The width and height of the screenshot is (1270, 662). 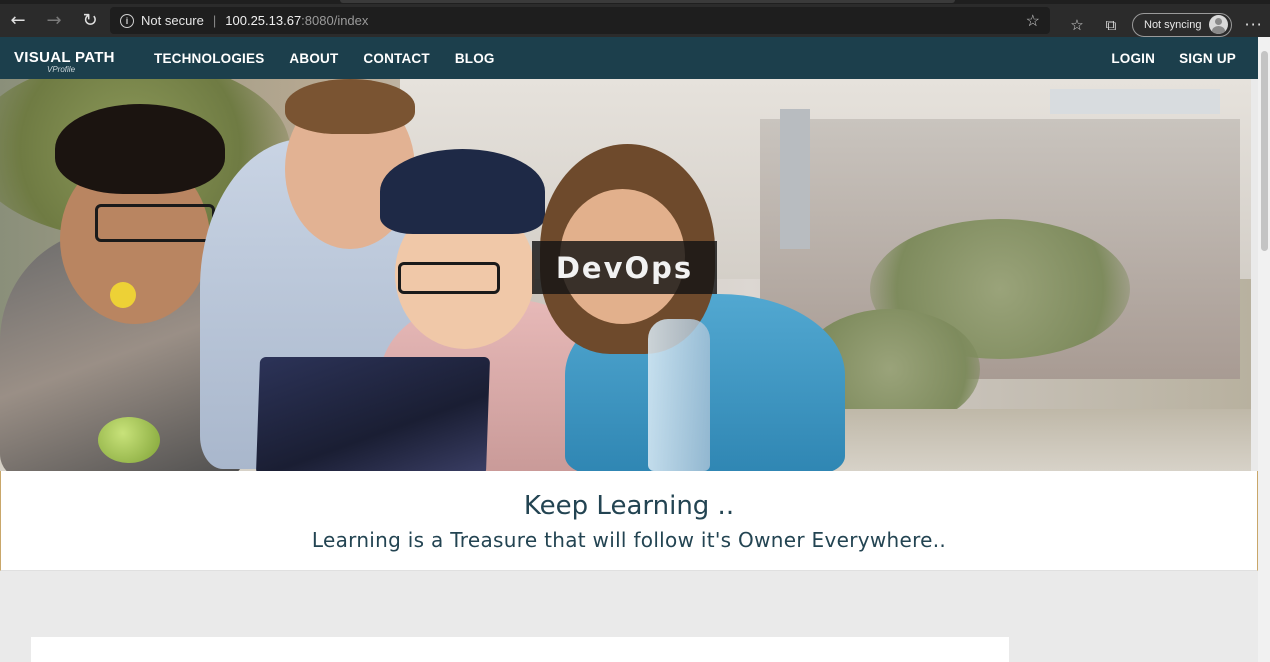 What do you see at coordinates (18, 20) in the screenshot?
I see `back-icon: ←` at bounding box center [18, 20].